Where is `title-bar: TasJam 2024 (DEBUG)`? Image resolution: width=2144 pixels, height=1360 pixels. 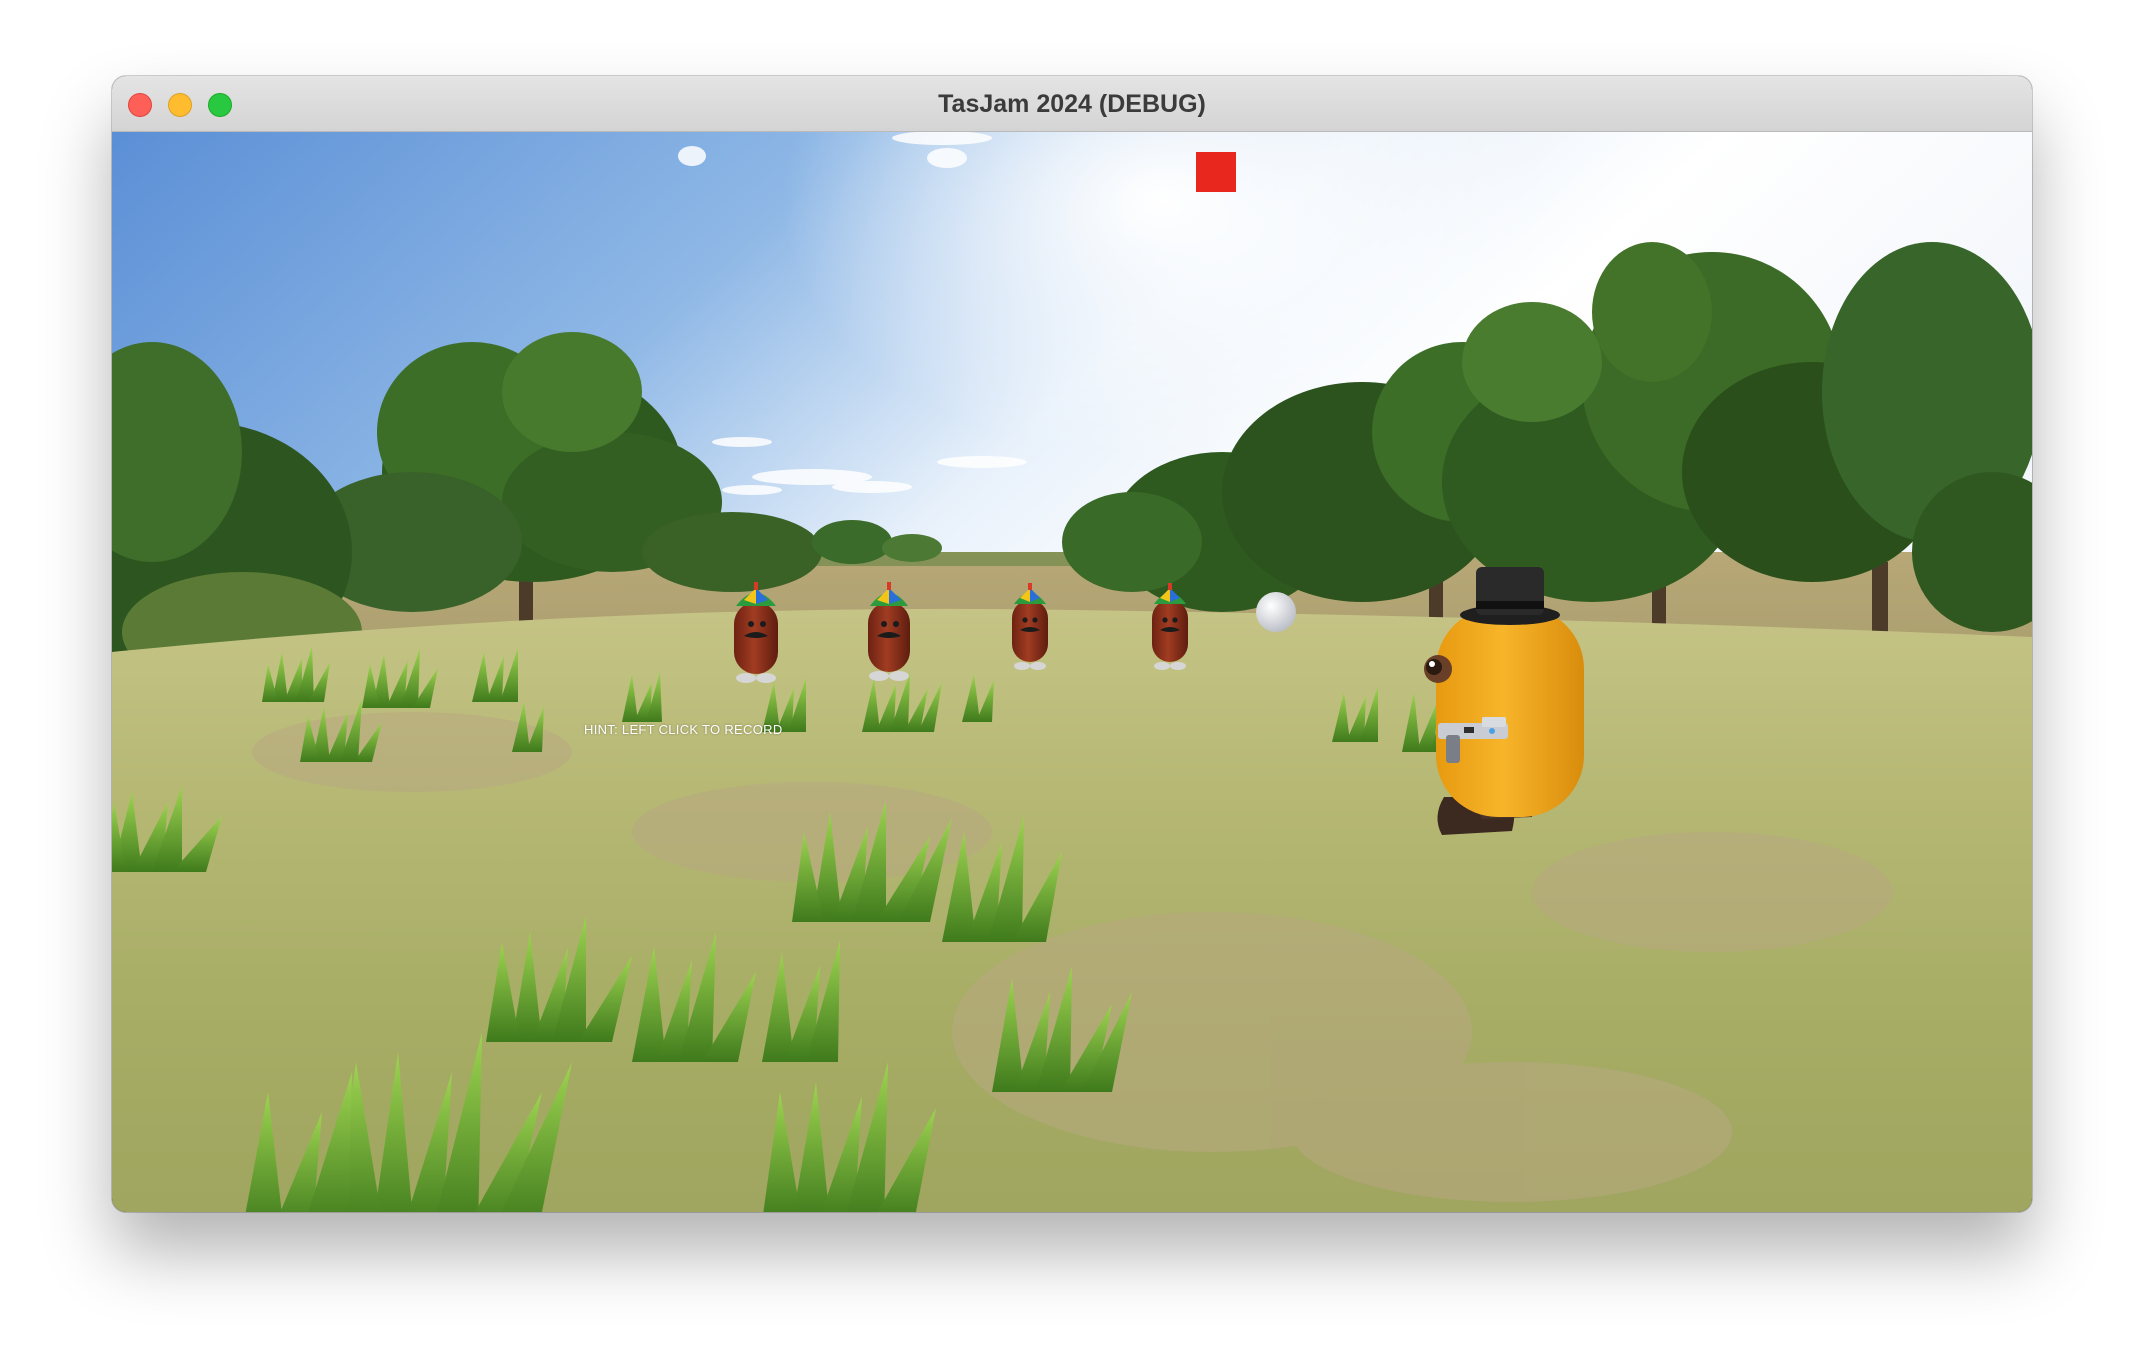 title-bar: TasJam 2024 (DEBUG) is located at coordinates (1072, 104).